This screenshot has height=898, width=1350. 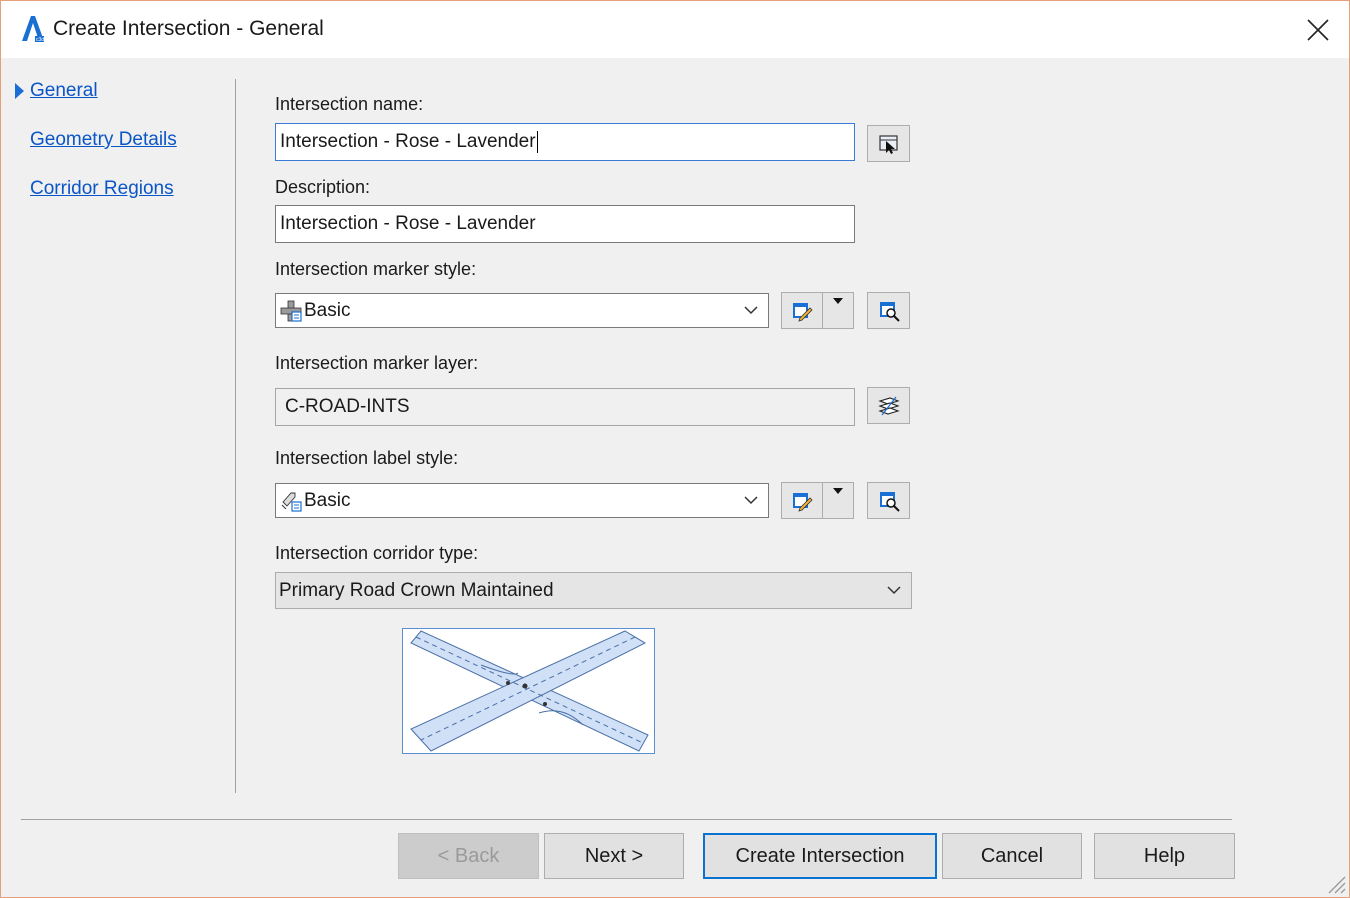 What do you see at coordinates (838, 500) in the screenshot?
I see `label-style-edit-dropdown` at bounding box center [838, 500].